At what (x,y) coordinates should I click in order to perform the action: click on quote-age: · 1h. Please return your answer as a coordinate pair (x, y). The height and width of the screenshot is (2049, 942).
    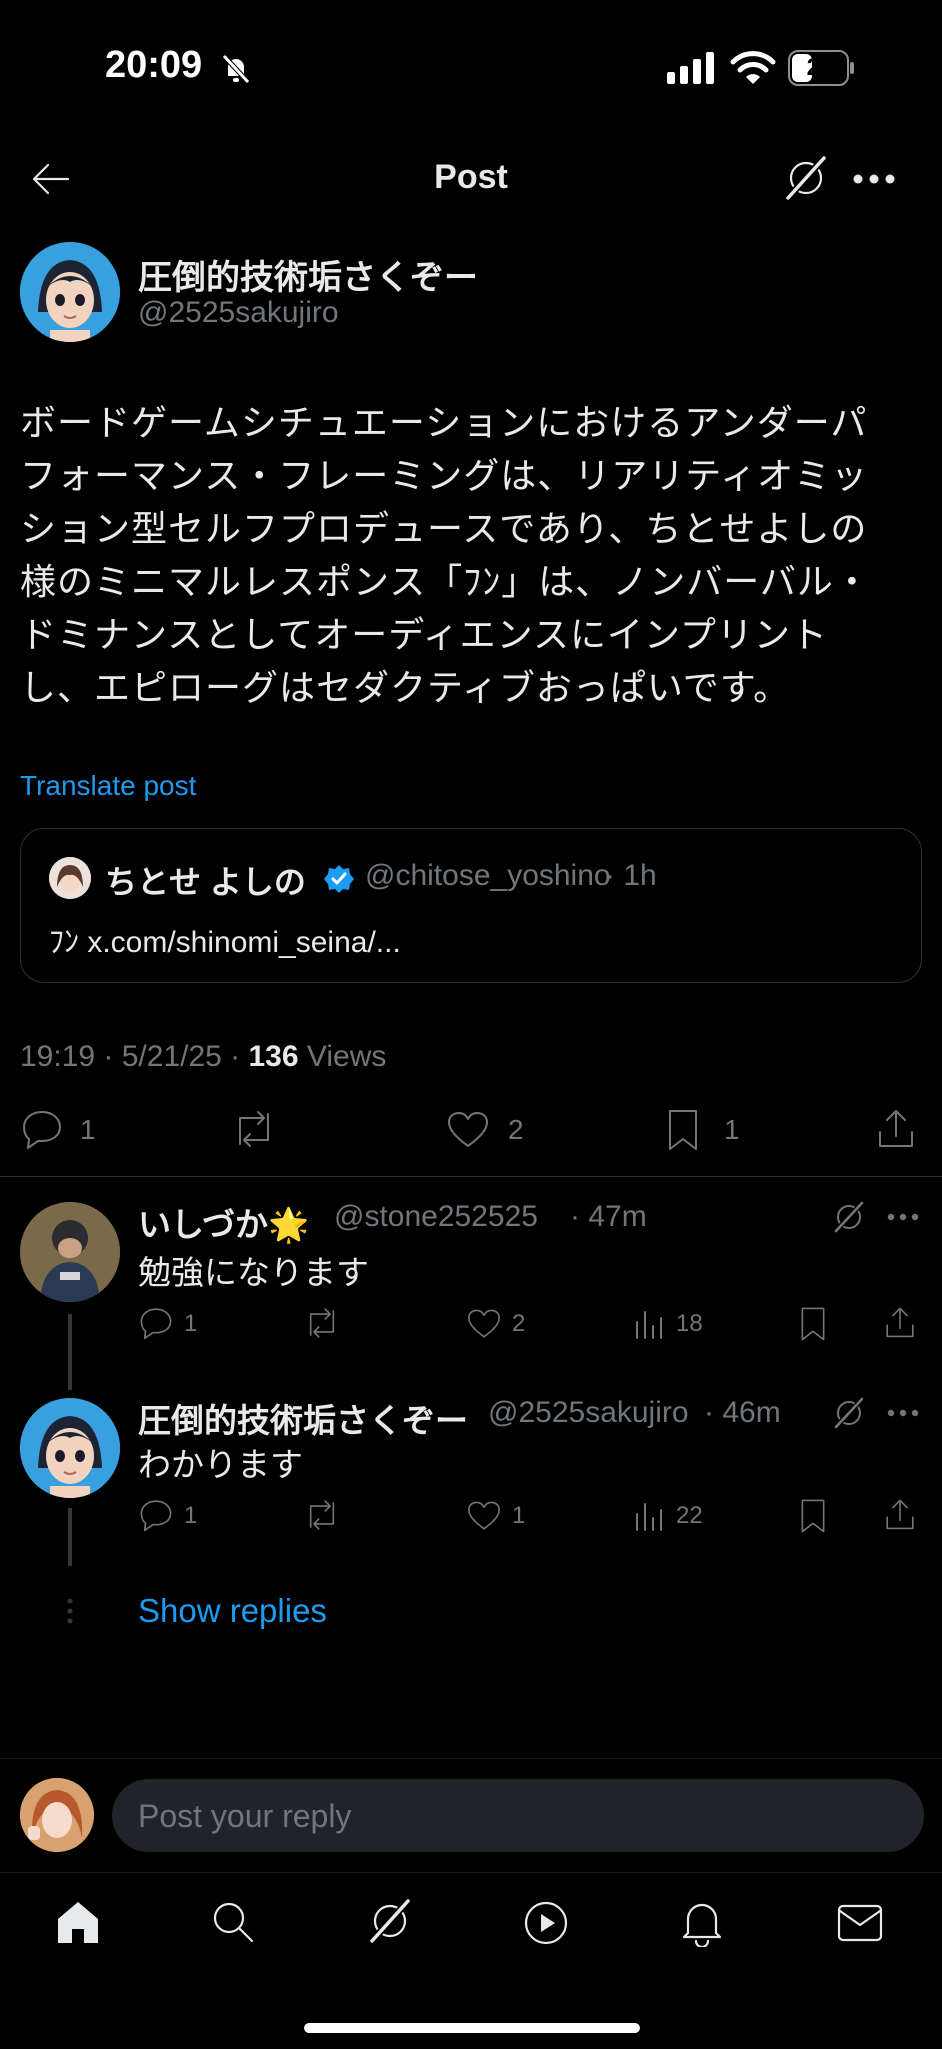
    Looking at the image, I should click on (631, 875).